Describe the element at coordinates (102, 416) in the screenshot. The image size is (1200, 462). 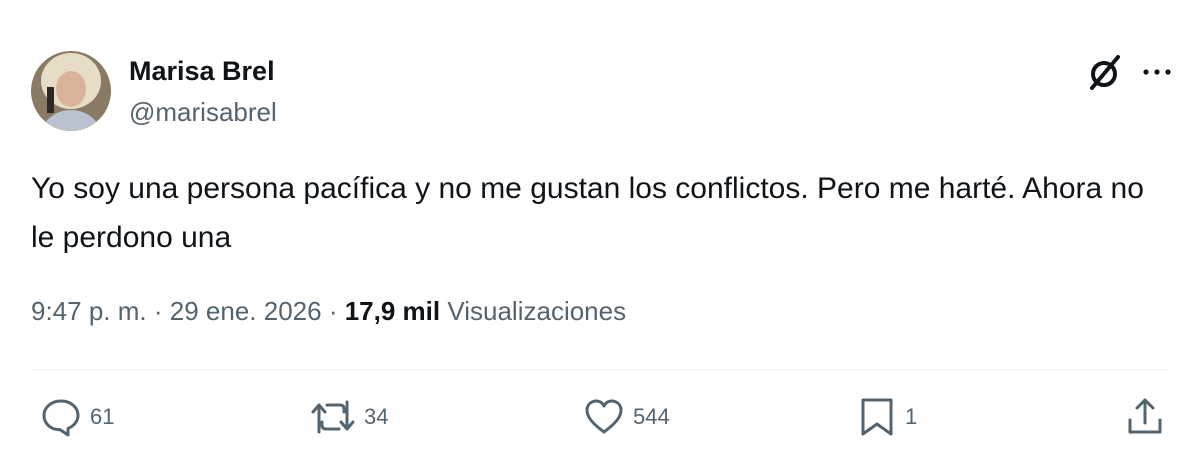
I see `reply-count: 61` at that location.